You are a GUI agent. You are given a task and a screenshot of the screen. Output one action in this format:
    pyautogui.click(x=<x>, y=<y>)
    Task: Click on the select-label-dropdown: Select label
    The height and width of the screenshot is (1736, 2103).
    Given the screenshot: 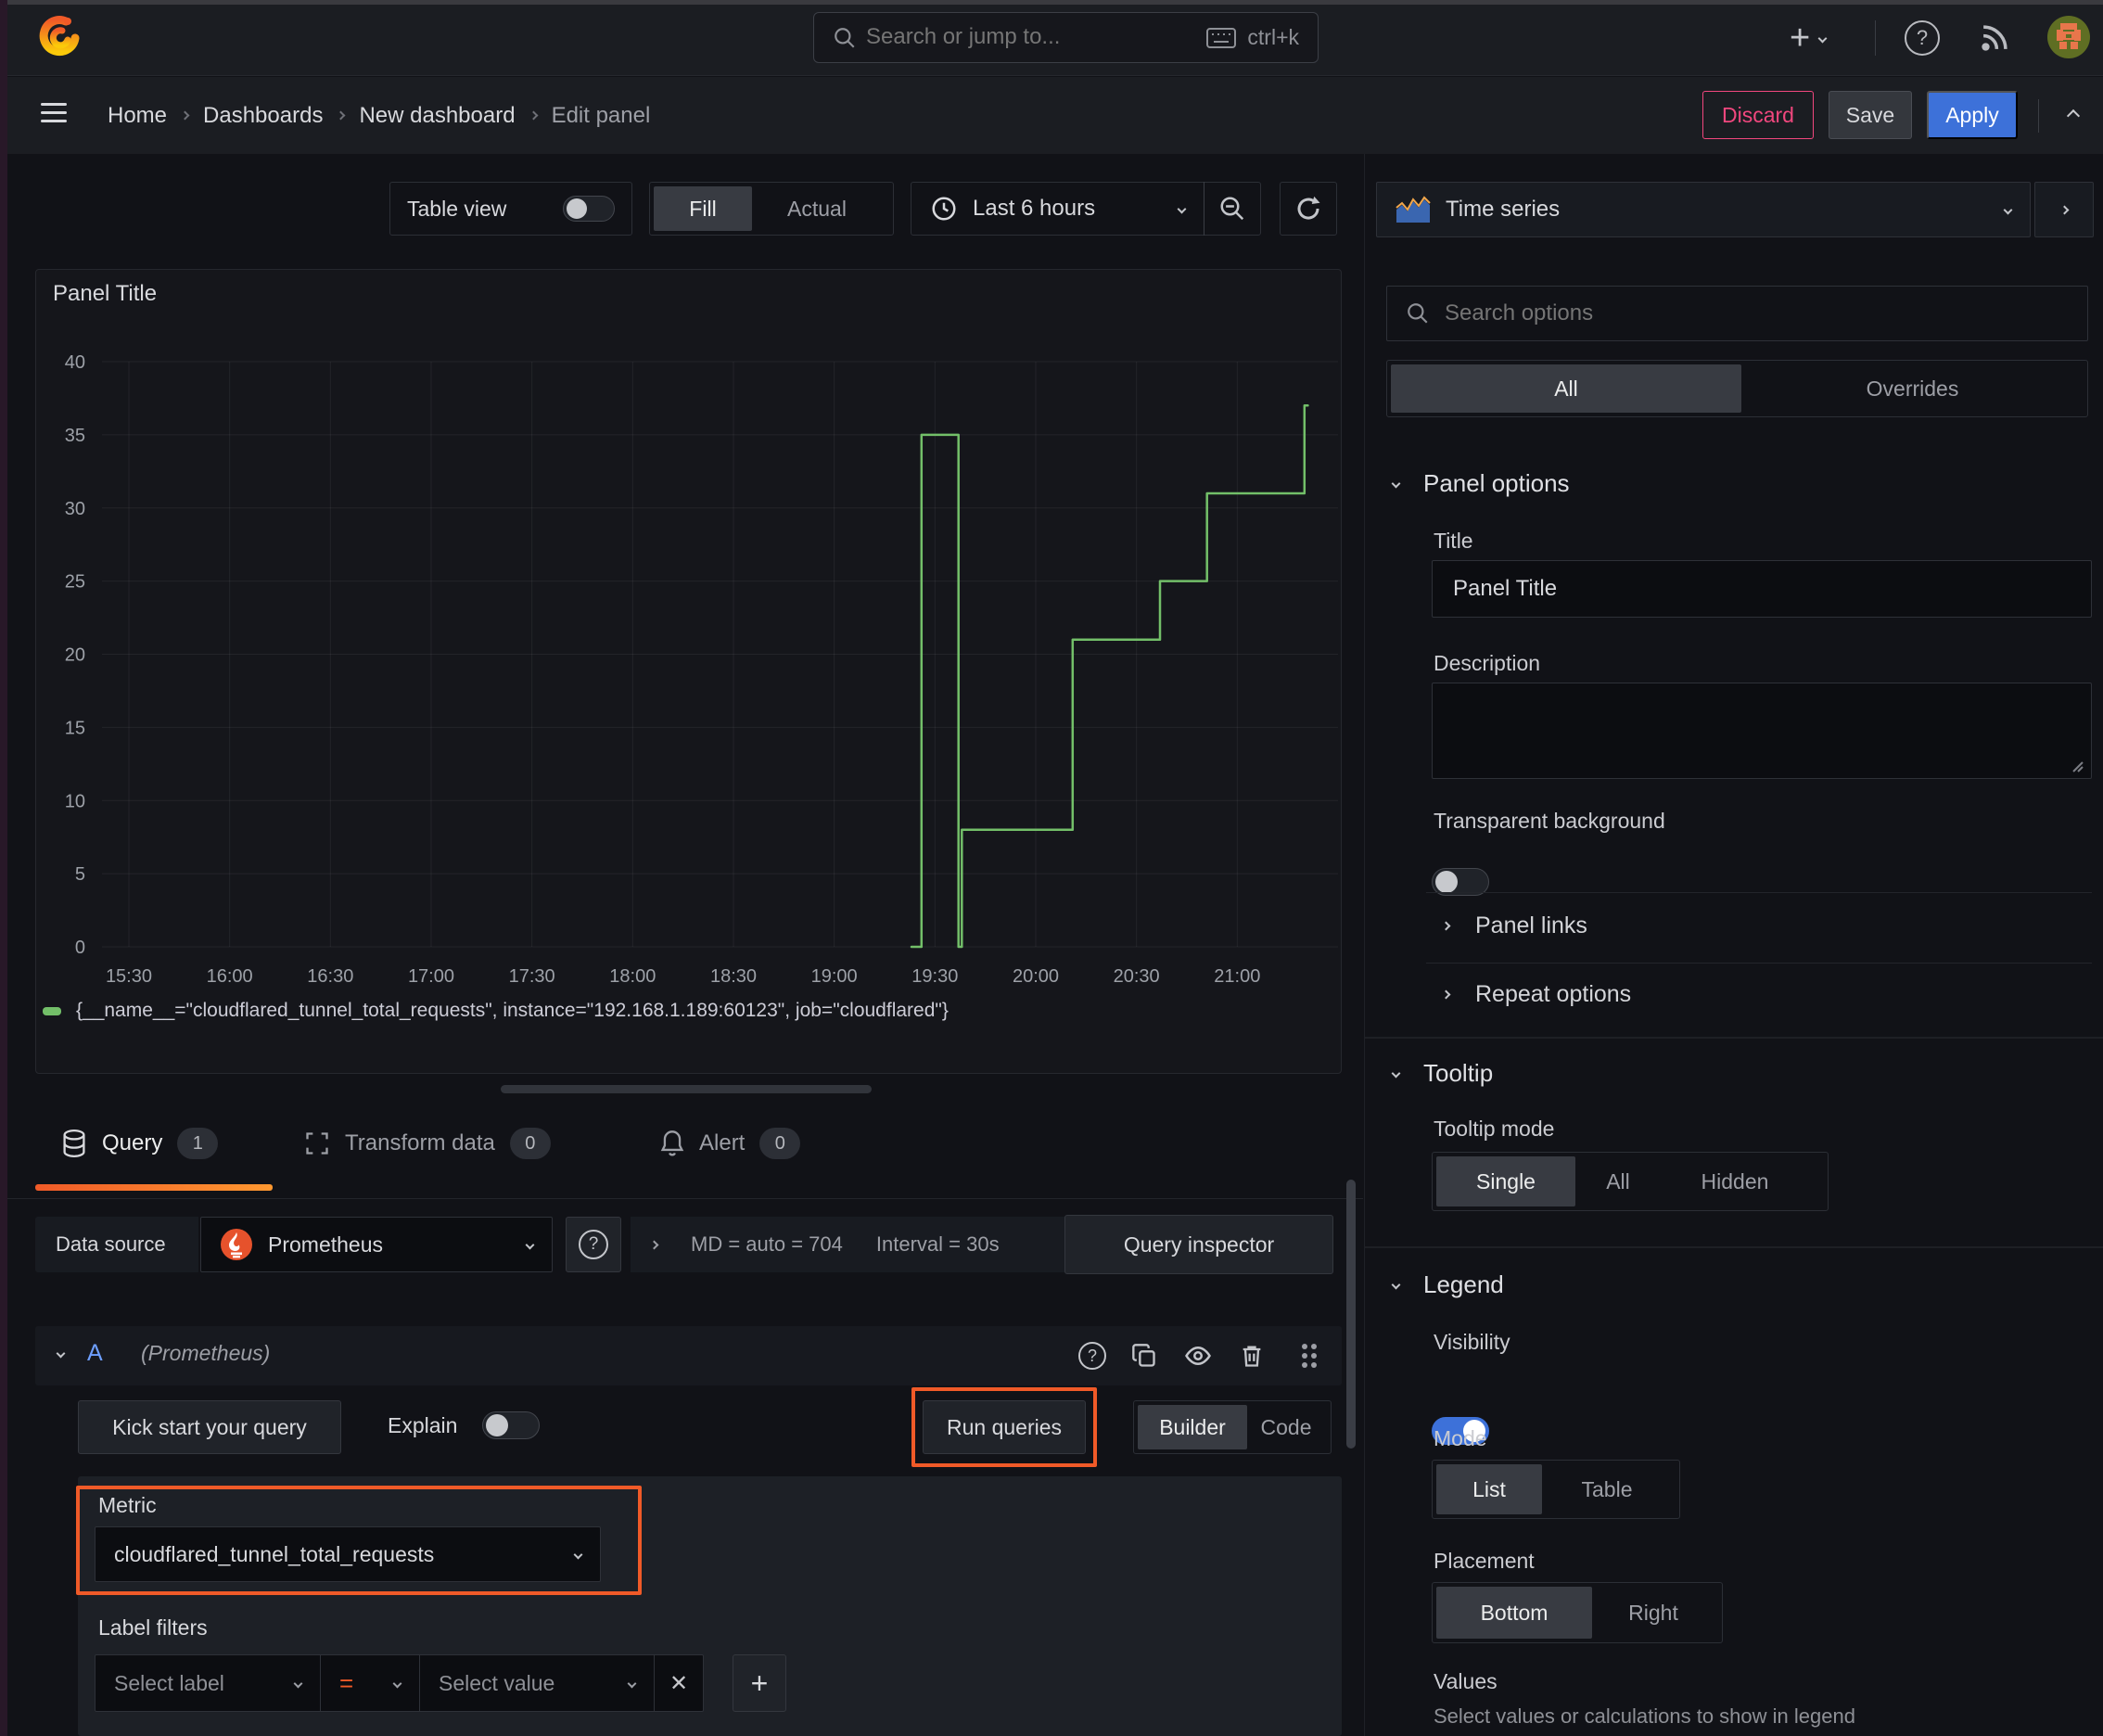 What is the action you would take?
    pyautogui.click(x=208, y=1683)
    